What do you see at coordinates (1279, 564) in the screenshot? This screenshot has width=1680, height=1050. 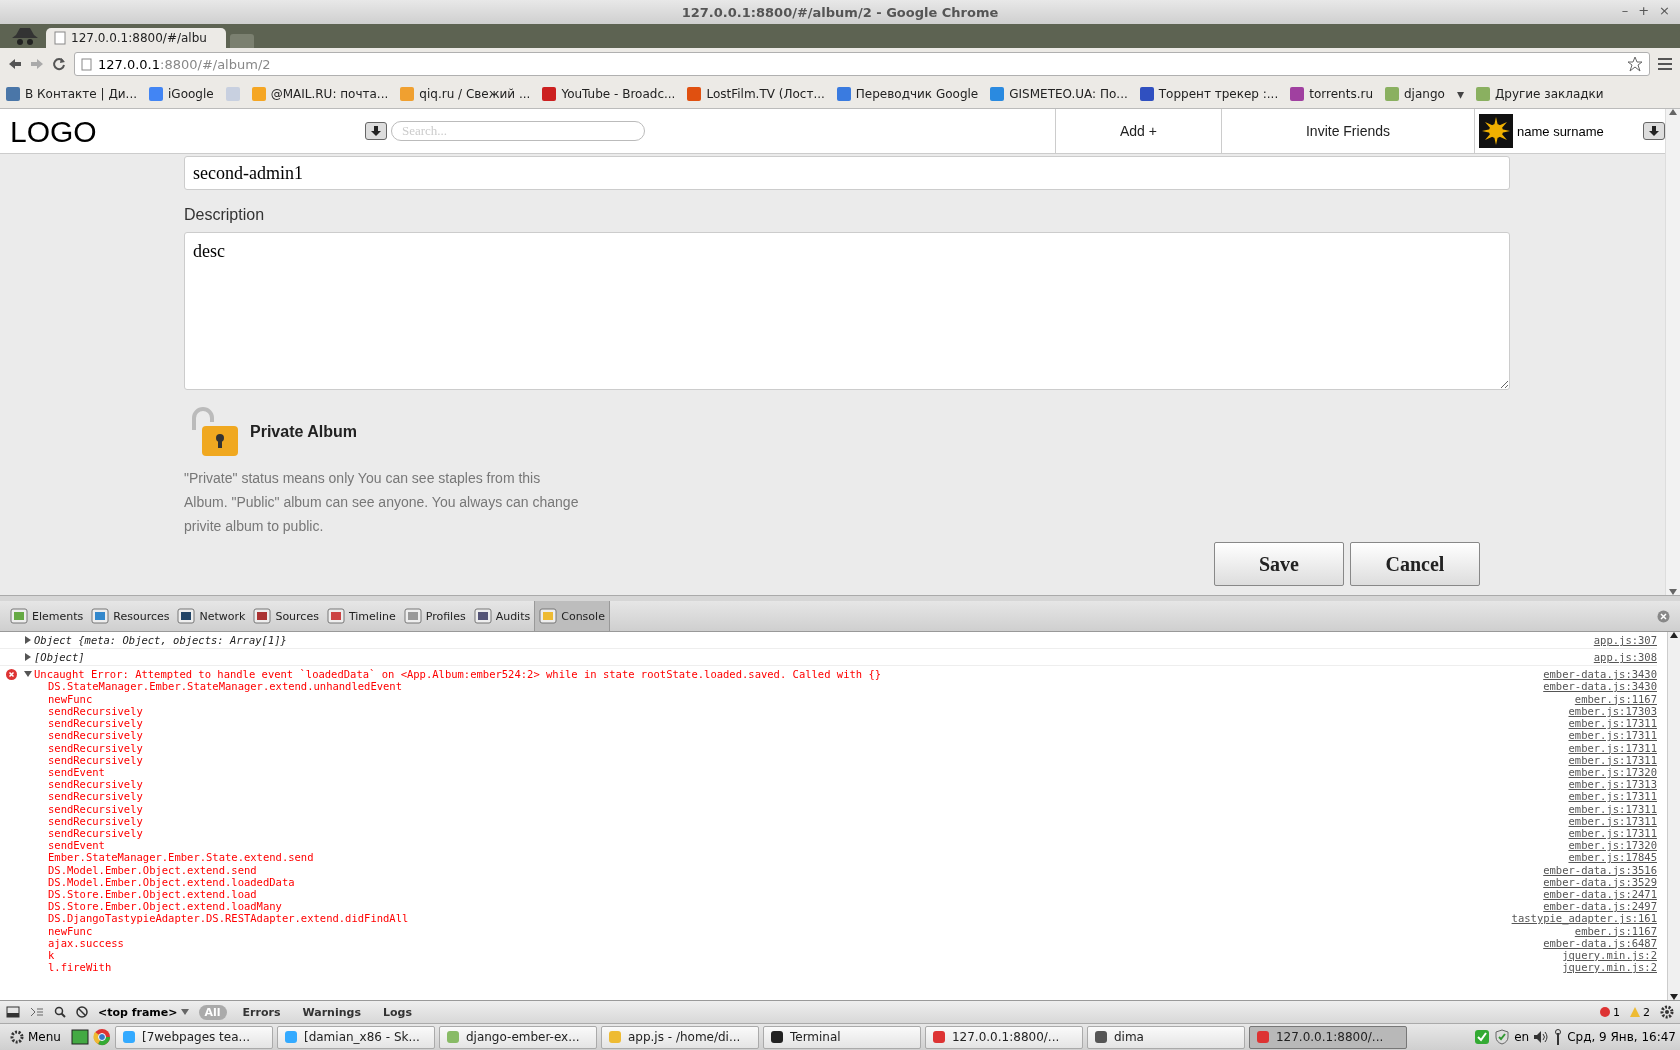 I see `form-button: Save` at bounding box center [1279, 564].